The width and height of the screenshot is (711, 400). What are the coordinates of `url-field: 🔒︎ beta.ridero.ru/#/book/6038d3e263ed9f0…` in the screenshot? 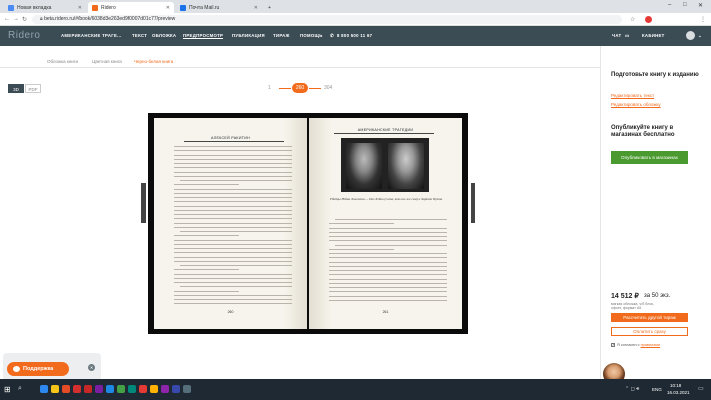 It's located at (327, 19).